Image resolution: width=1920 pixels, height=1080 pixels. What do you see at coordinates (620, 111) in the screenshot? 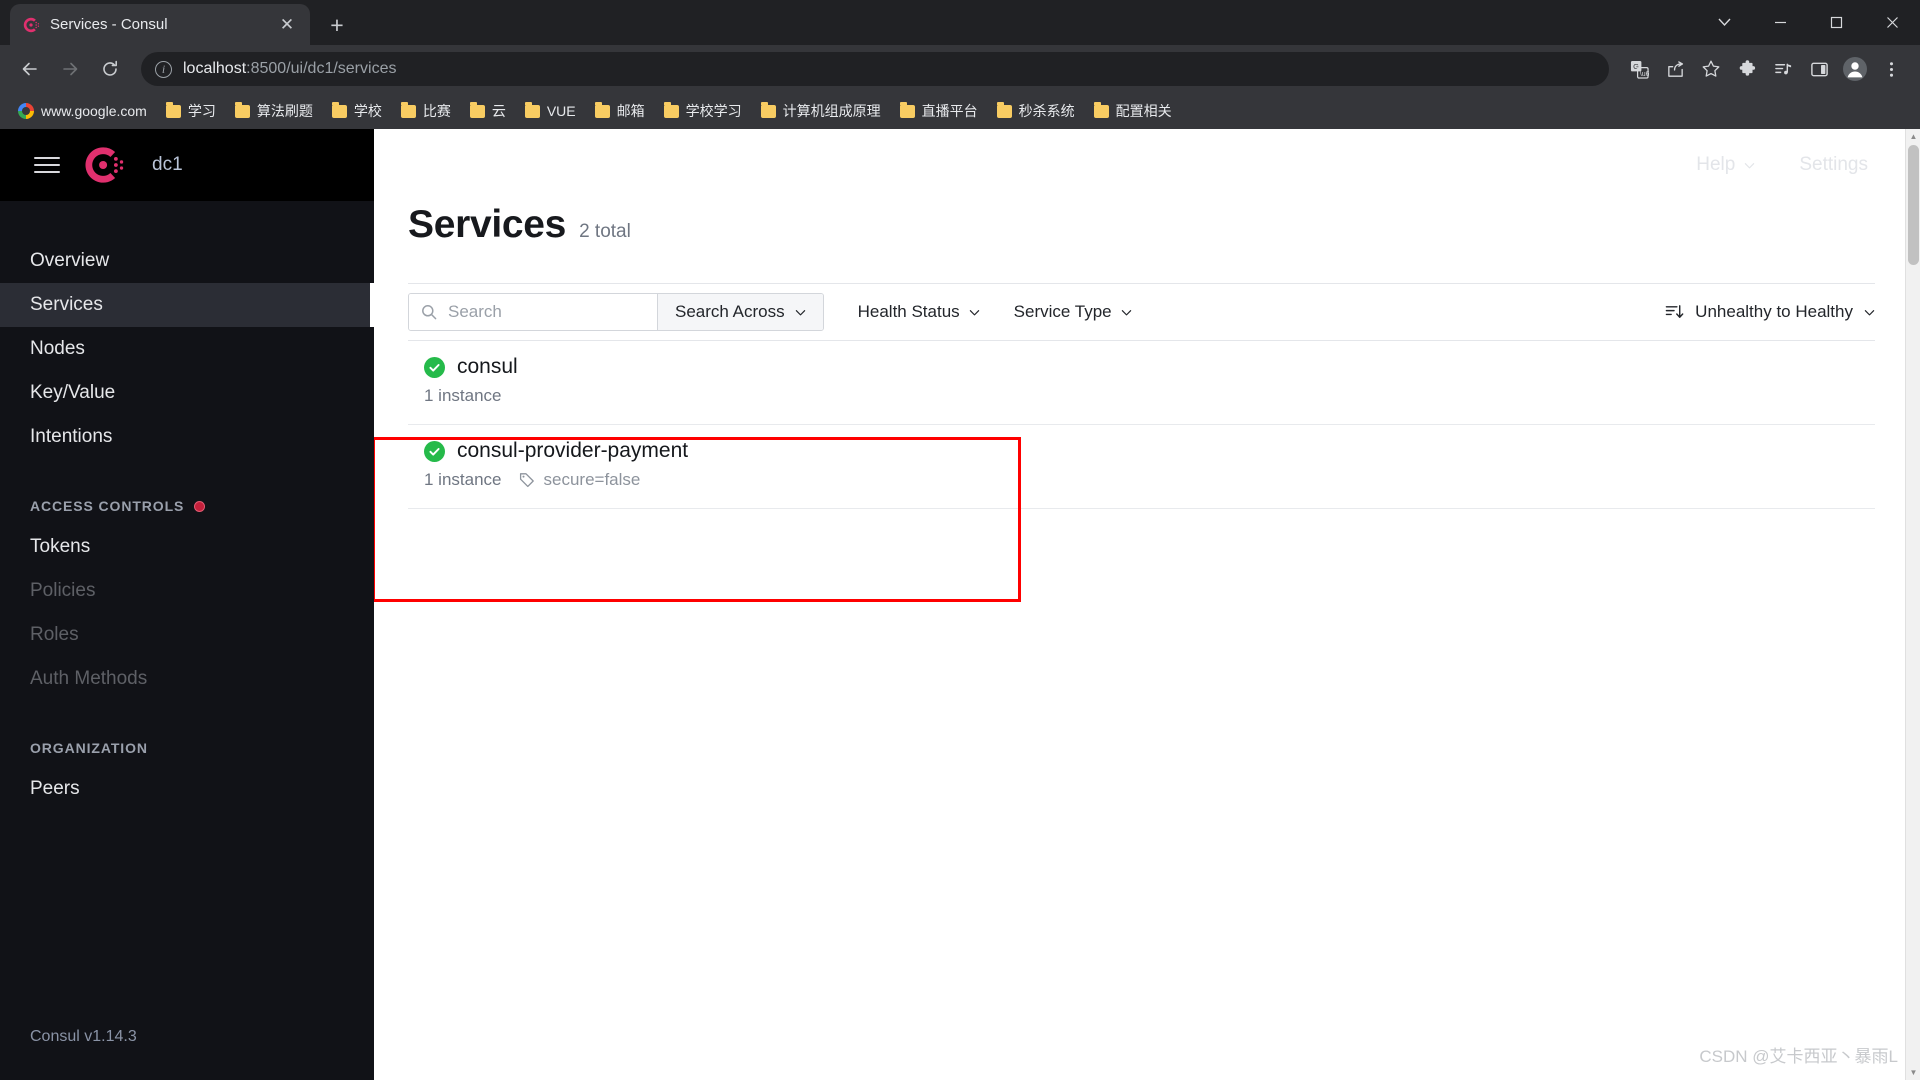
I see `bookmark-item: 邮箱` at bounding box center [620, 111].